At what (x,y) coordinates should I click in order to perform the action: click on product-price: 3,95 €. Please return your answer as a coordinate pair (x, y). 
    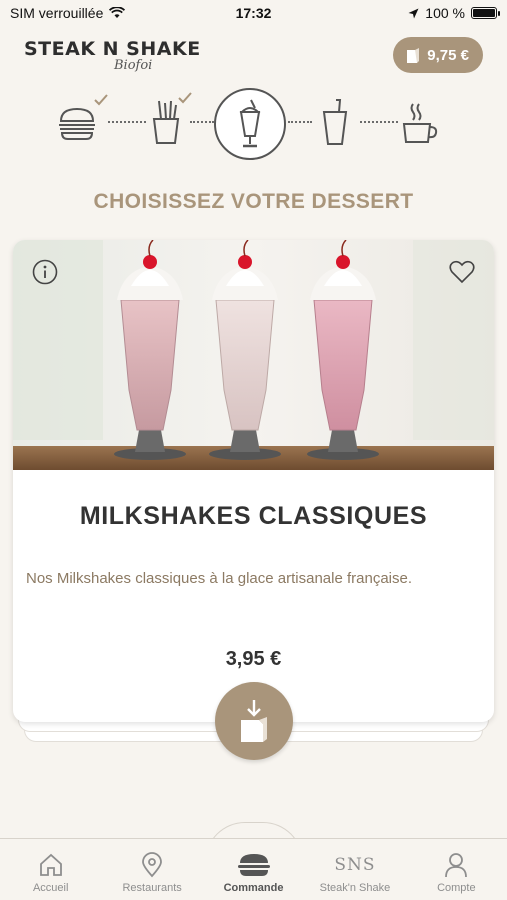
    Looking at the image, I should click on (253, 659).